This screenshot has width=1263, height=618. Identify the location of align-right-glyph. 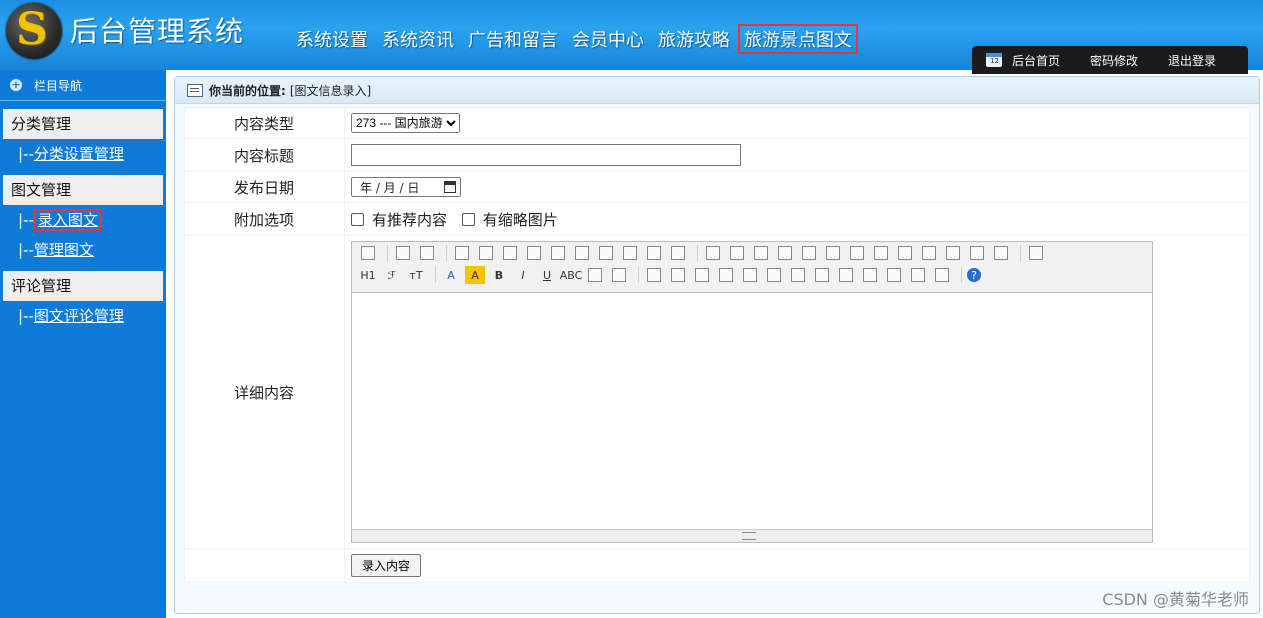
(761, 253).